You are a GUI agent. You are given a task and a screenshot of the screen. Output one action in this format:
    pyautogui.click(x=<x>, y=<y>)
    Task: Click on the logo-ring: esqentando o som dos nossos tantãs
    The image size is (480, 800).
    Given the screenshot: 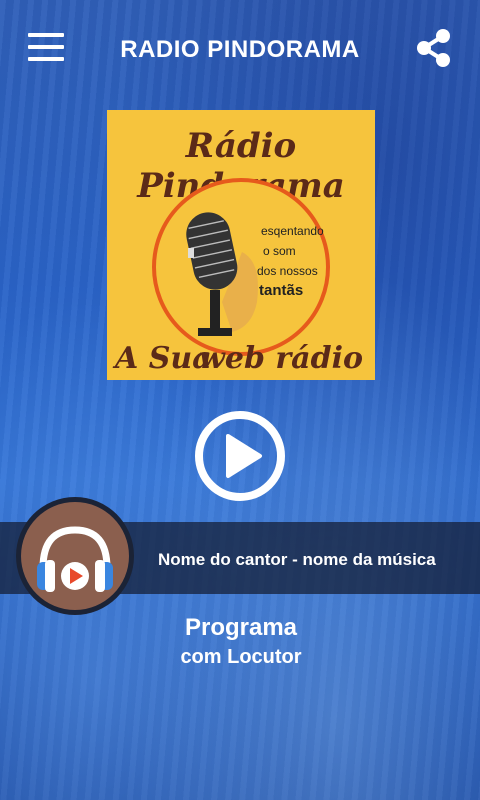 What is the action you would take?
    pyautogui.click(x=241, y=267)
    